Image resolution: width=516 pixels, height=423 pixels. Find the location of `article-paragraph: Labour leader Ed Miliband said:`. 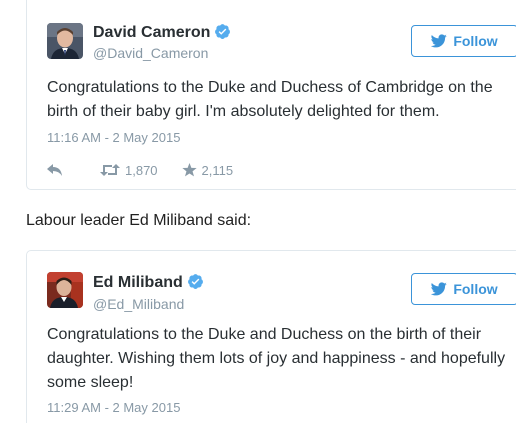

article-paragraph: Labour leader Ed Miliband said: is located at coordinates (139, 220).